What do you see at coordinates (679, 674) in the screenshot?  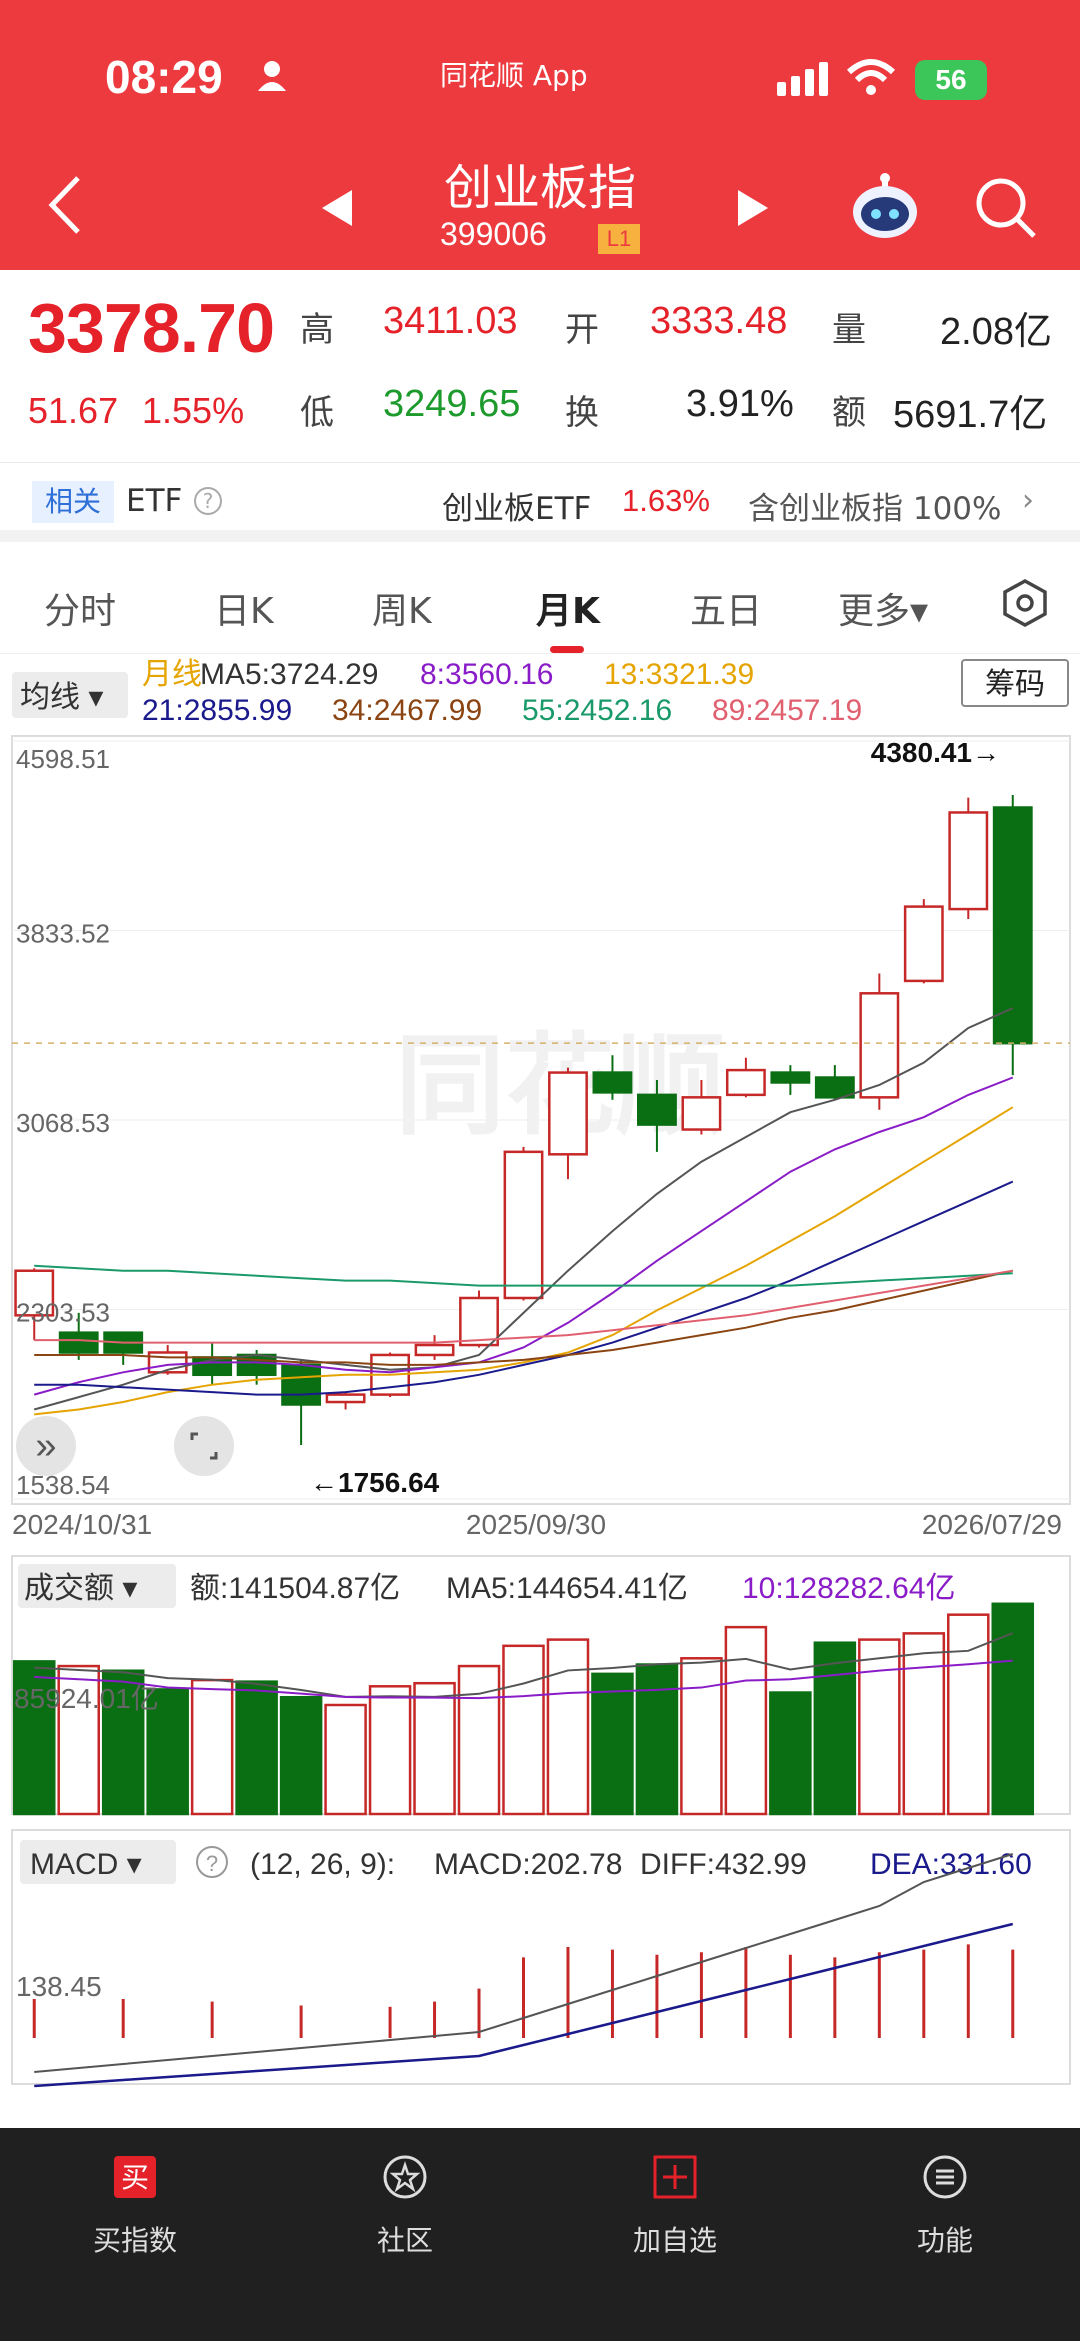 I see `ma-legend-row1-3: 13:3321.39` at bounding box center [679, 674].